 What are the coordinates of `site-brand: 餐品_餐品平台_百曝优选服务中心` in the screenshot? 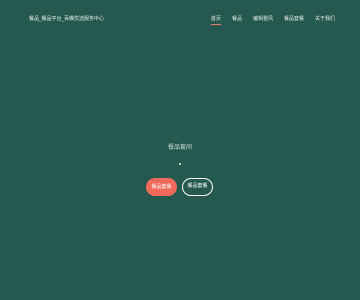 It's located at (66, 19).